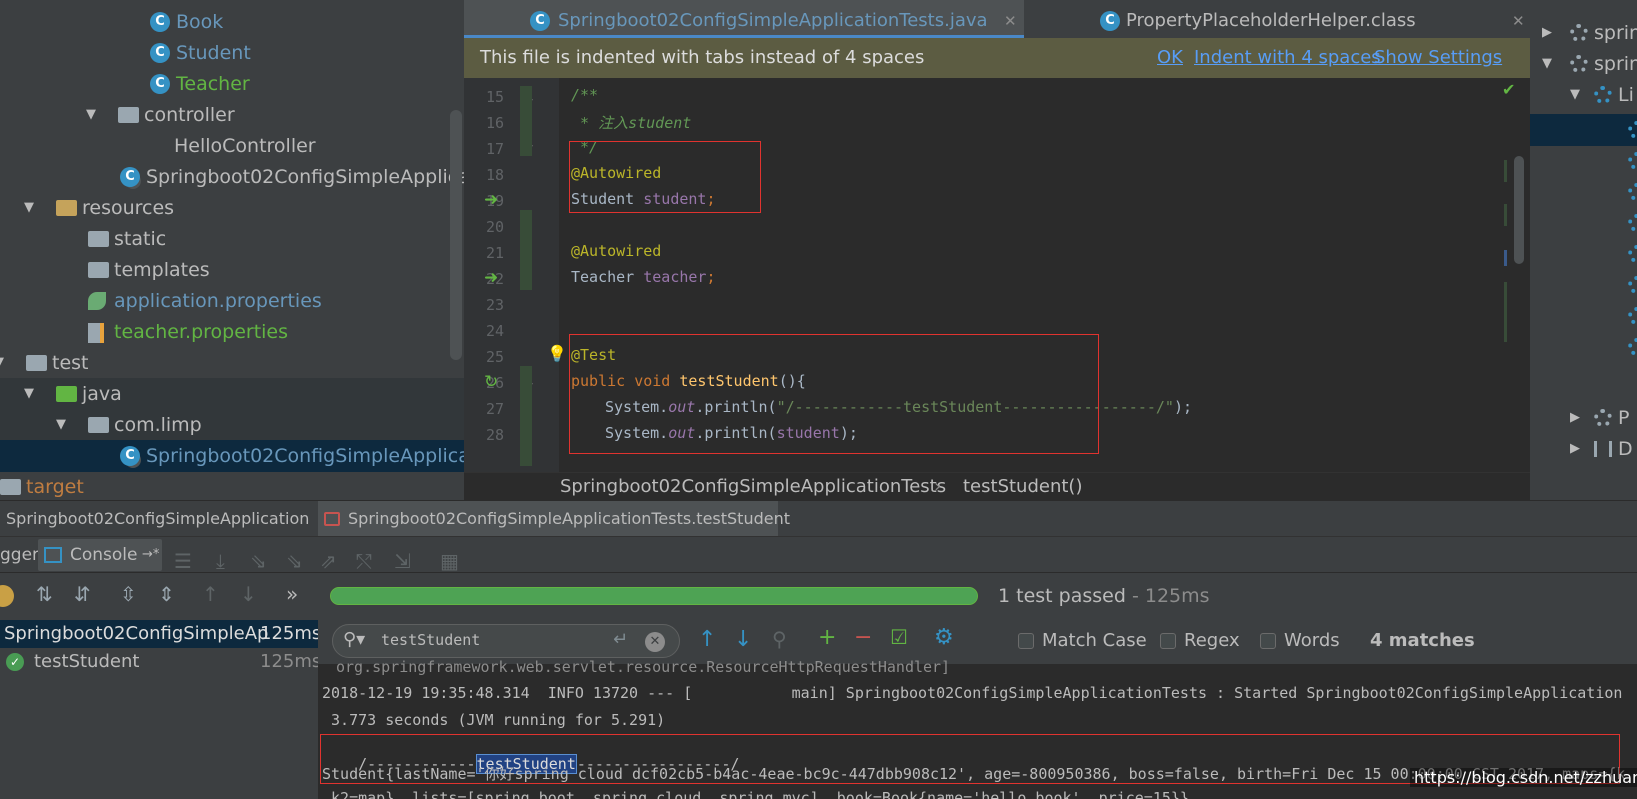 The image size is (1637, 799). I want to click on tree-item: target, so click(232, 485).